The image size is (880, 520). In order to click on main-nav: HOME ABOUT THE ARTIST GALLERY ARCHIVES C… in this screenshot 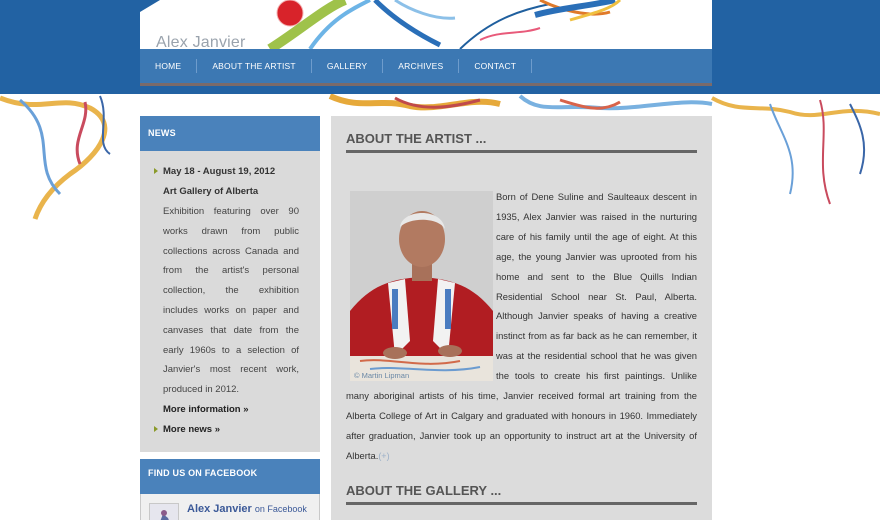, I will do `click(426, 66)`.